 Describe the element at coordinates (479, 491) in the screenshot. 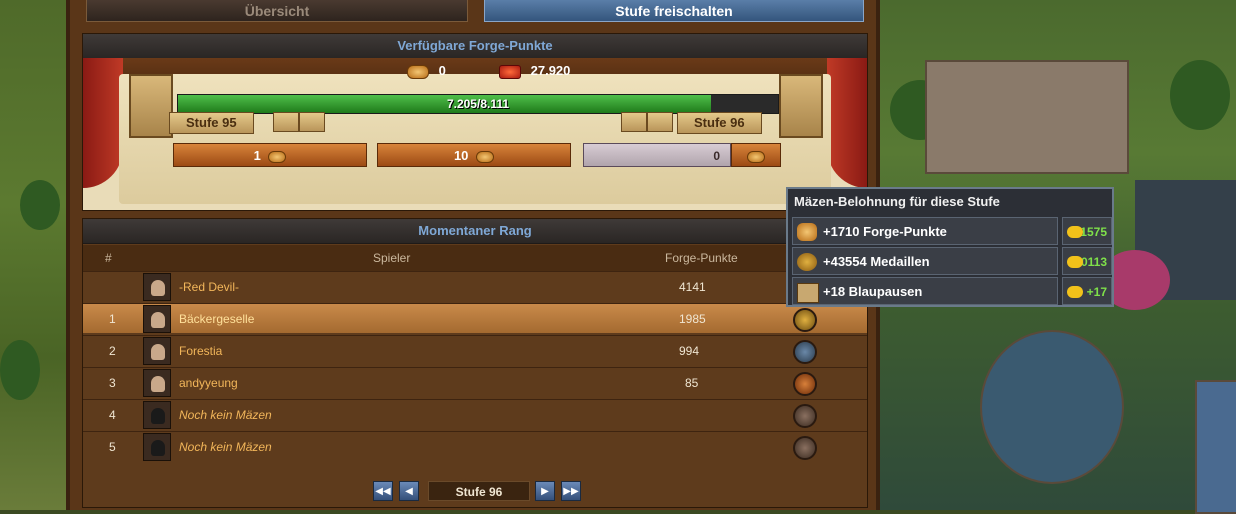

I see `pager-label: Stufe 96` at that location.